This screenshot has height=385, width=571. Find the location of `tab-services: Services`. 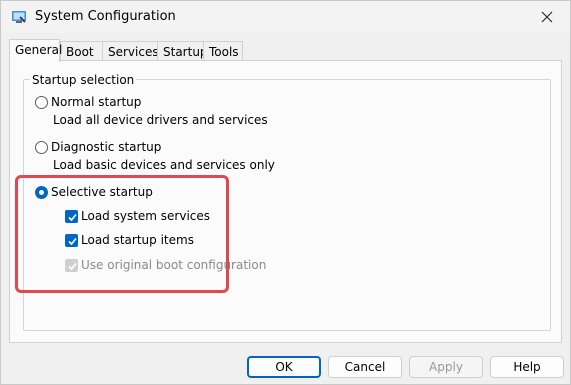

tab-services: Services is located at coordinates (130, 51).